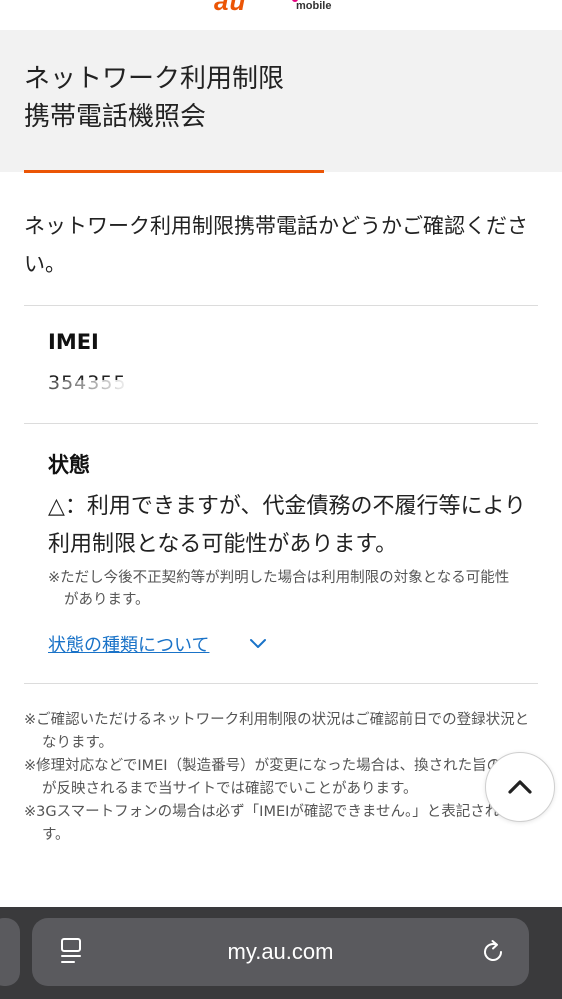  I want to click on scroll-top-button, so click(520, 787).